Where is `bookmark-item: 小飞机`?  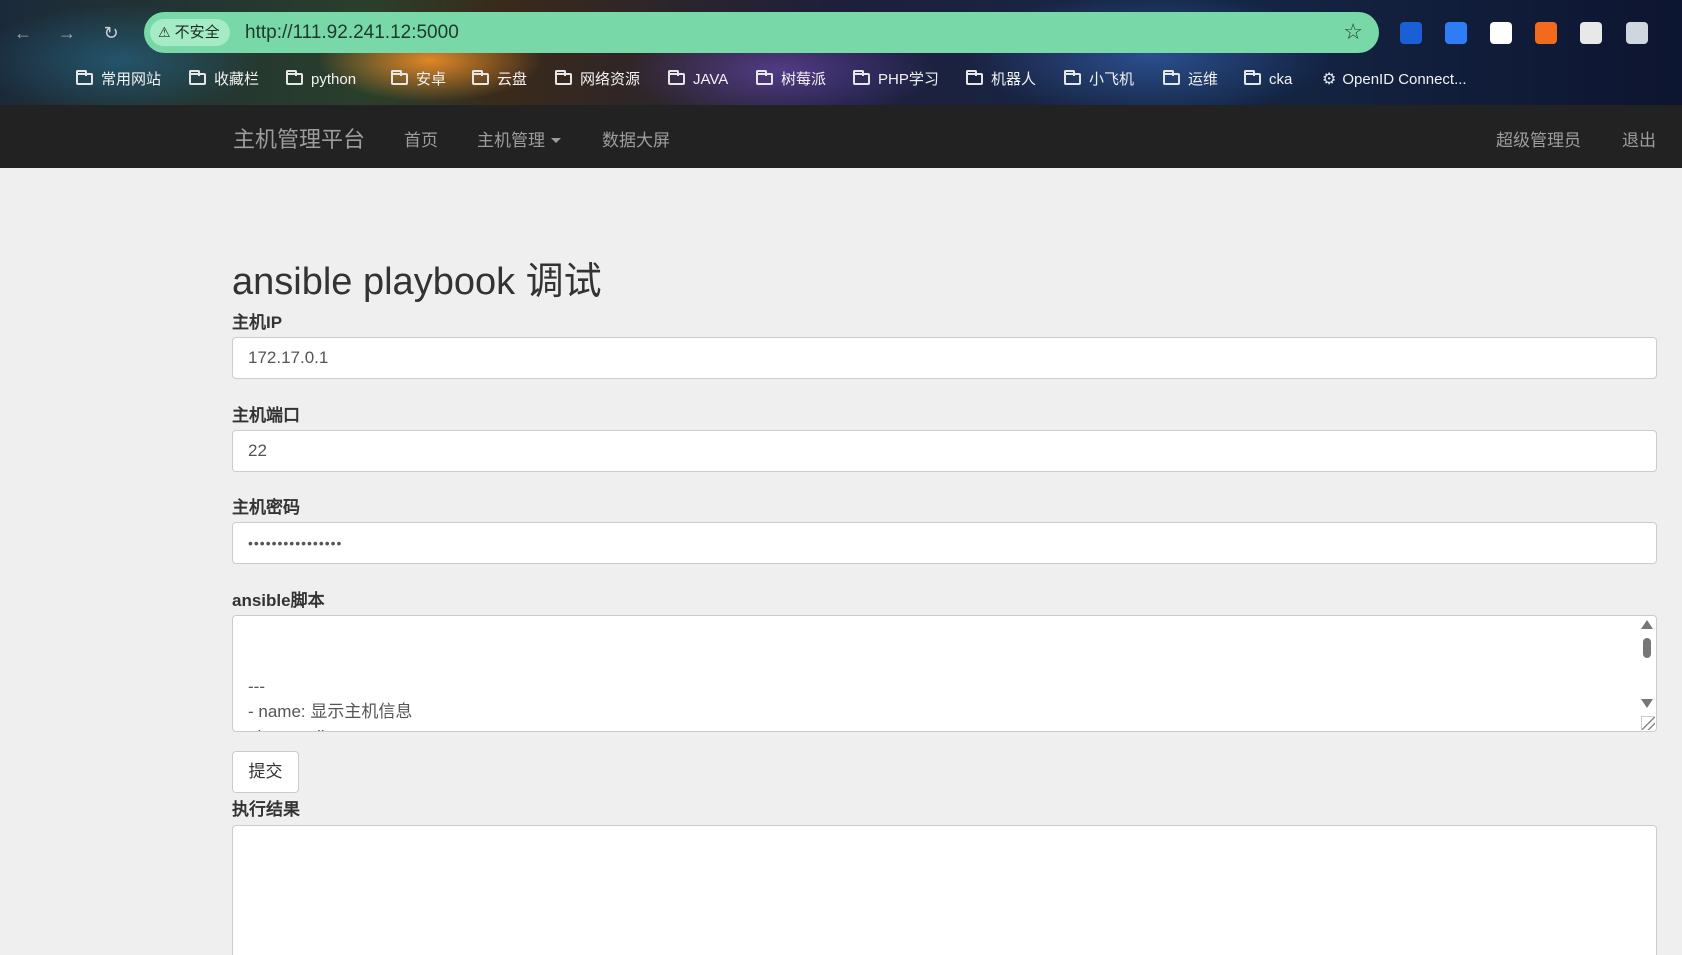 bookmark-item: 小飞机 is located at coordinates (1099, 80).